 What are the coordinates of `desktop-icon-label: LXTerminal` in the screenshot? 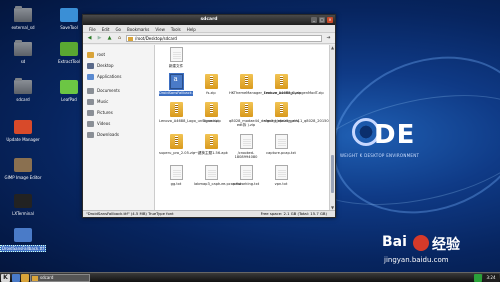 It's located at (23, 213).